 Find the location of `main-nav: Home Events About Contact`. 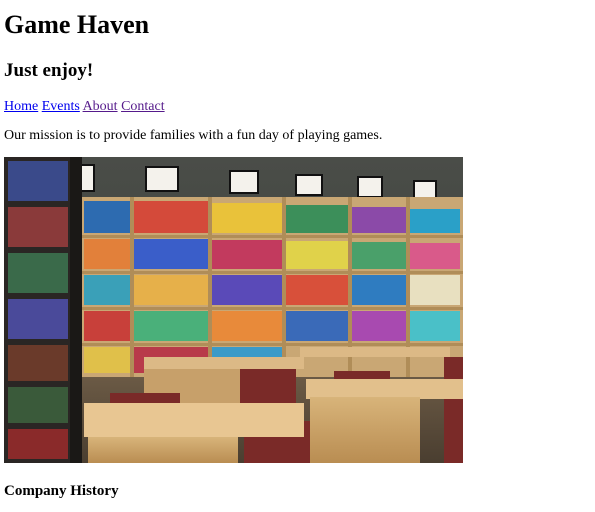

main-nav: Home Events About Contact is located at coordinates (84, 107).